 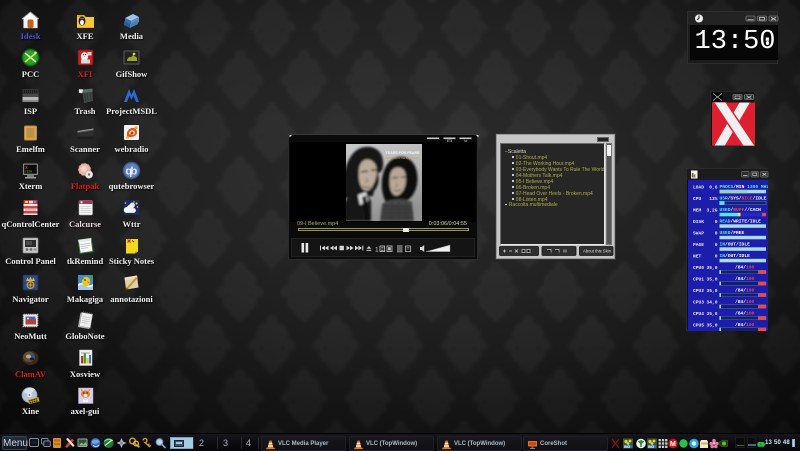 What do you see at coordinates (134, 171) in the screenshot?
I see `svg-text: b` at bounding box center [134, 171].